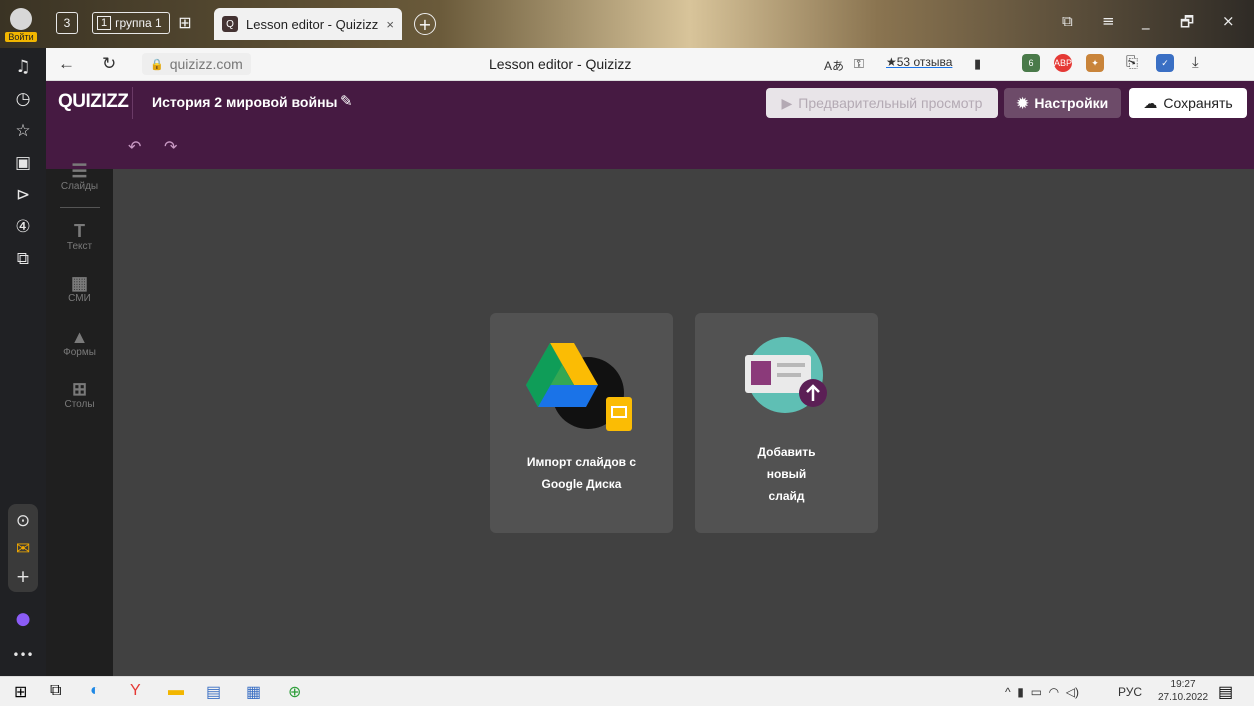 The width and height of the screenshot is (1254, 706). Describe the element at coordinates (79, 404) in the screenshot. I see `tool-tables-label: Столы` at that location.